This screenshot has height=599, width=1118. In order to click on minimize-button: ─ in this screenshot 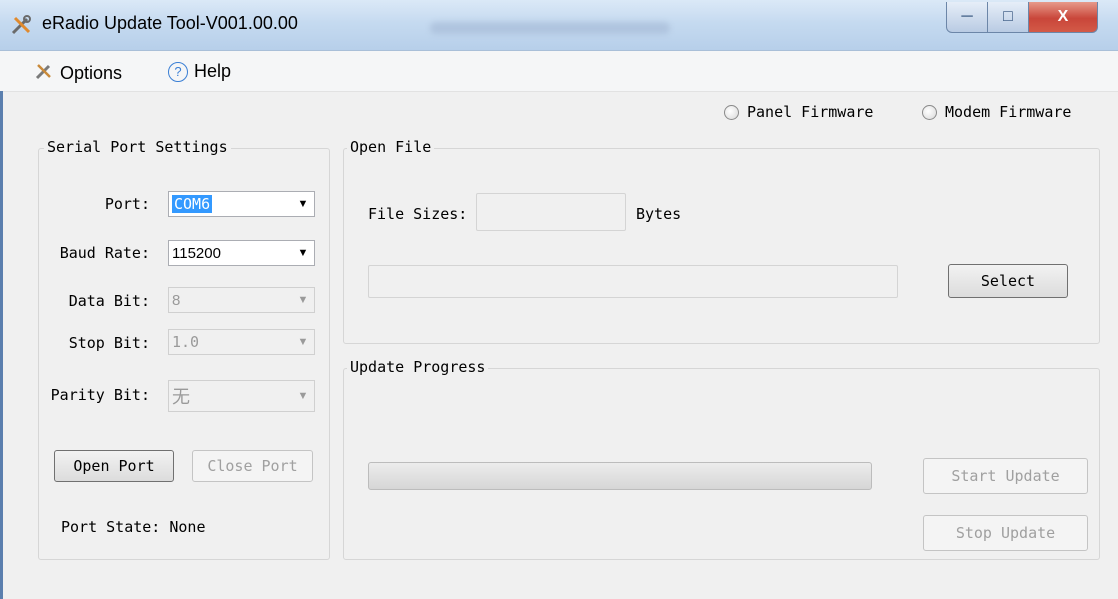, I will do `click(967, 17)`.